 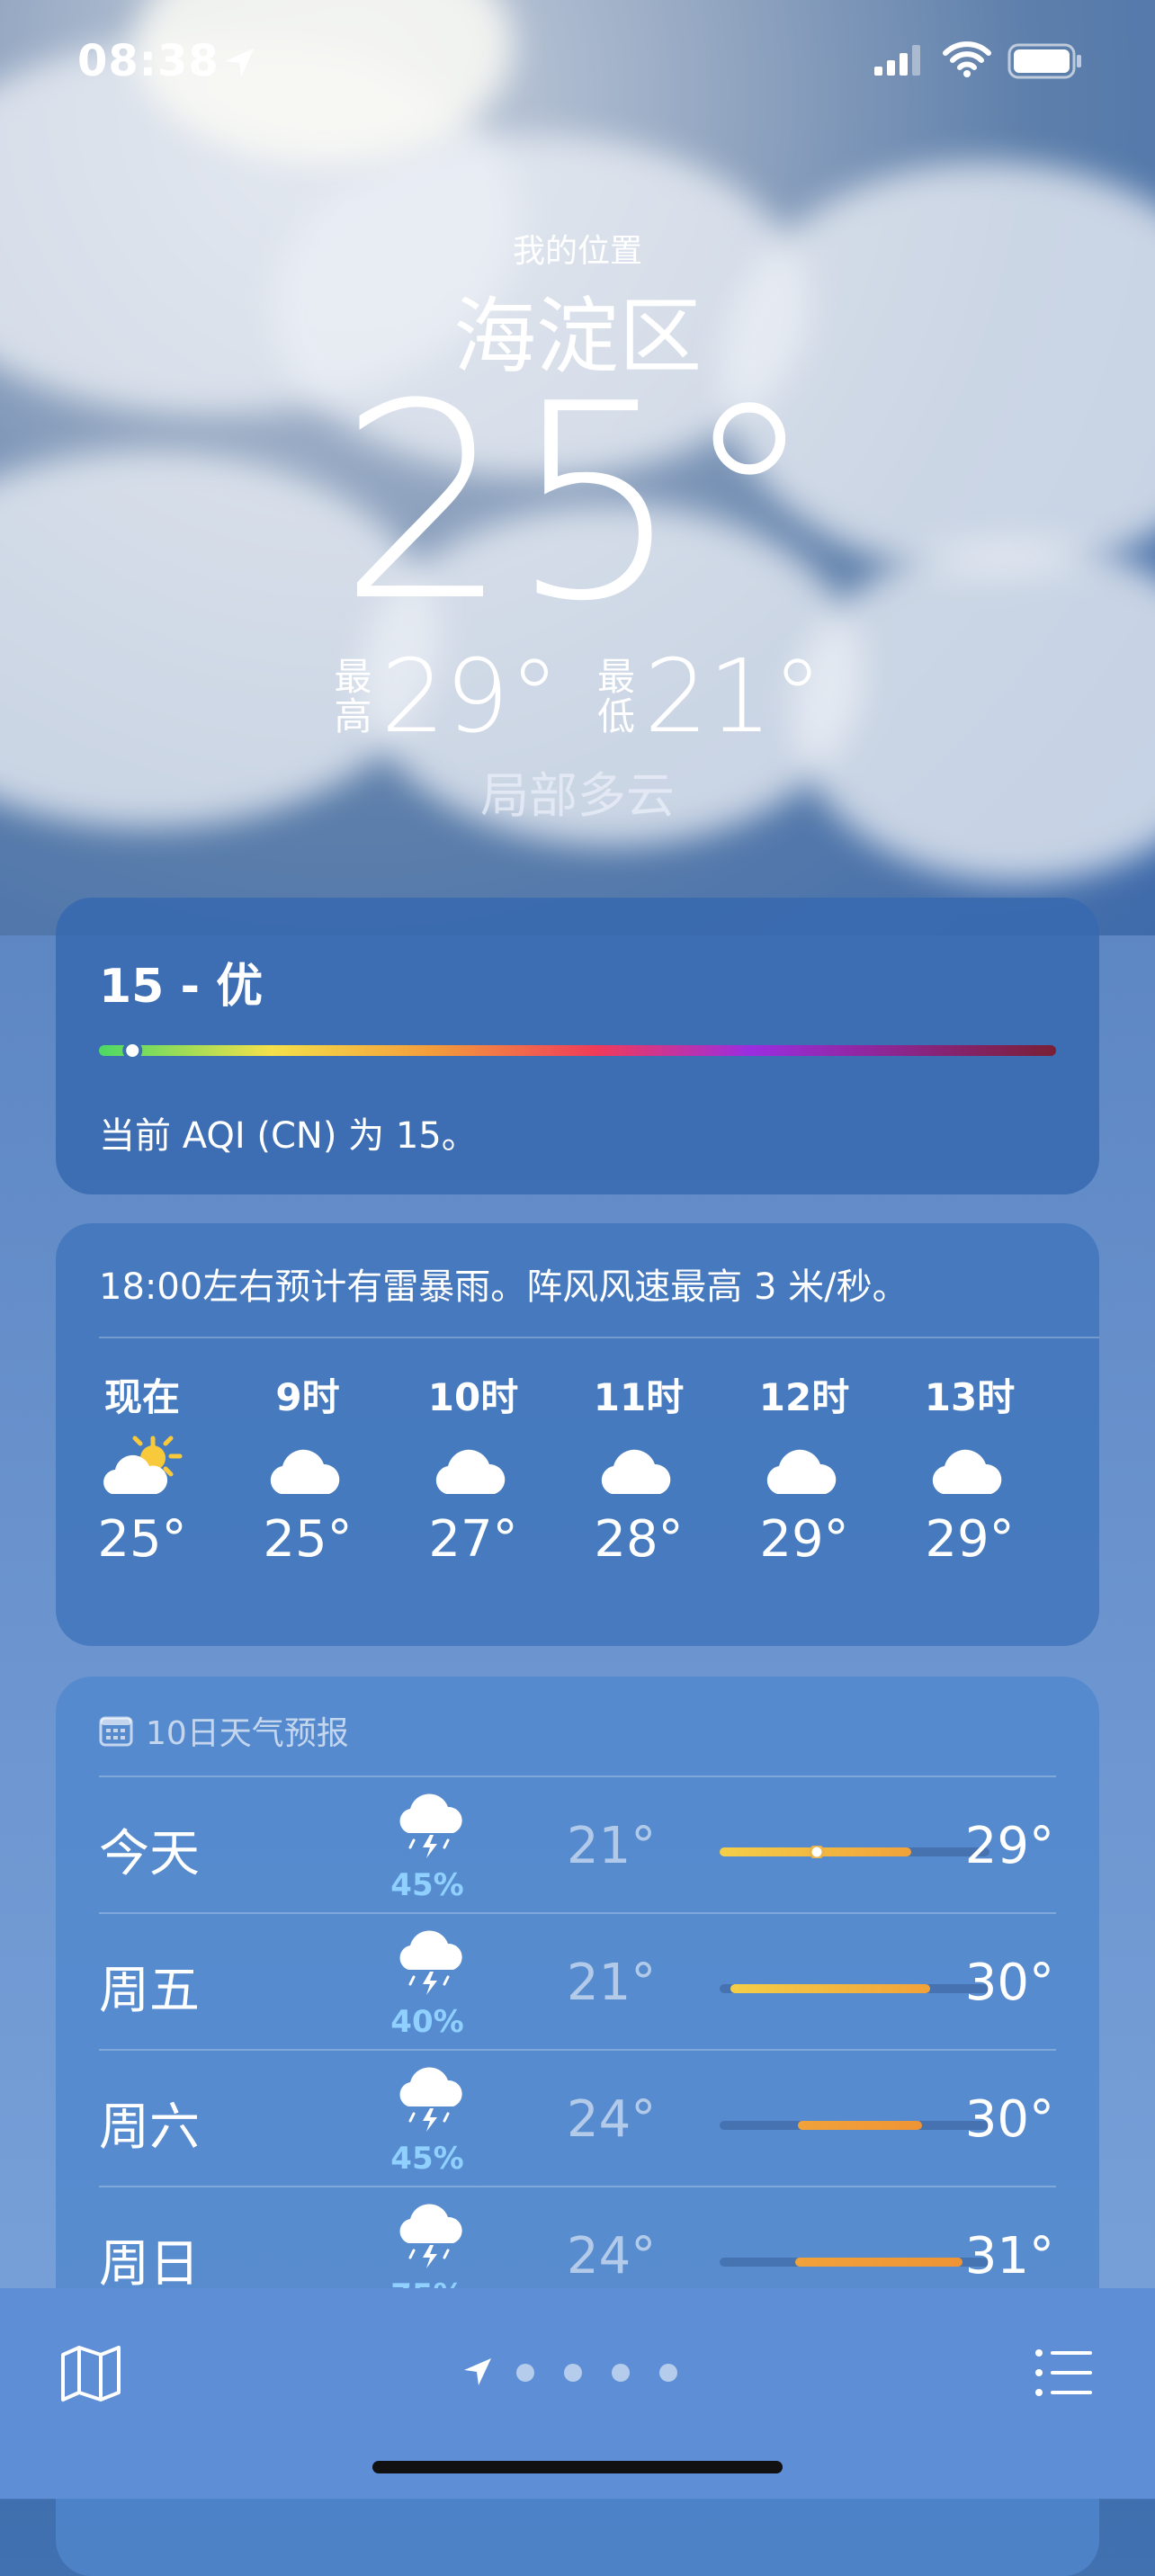 I want to click on high-value: 29°, so click(x=470, y=697).